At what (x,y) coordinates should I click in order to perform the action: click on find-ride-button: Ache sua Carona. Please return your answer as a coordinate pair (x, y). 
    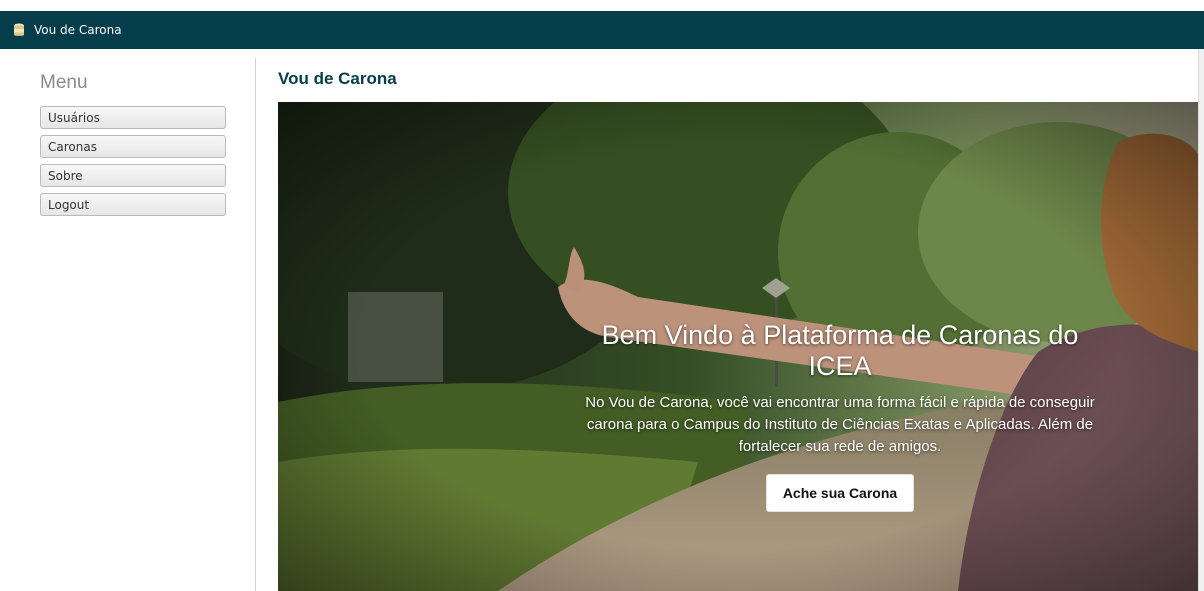
    Looking at the image, I should click on (840, 493).